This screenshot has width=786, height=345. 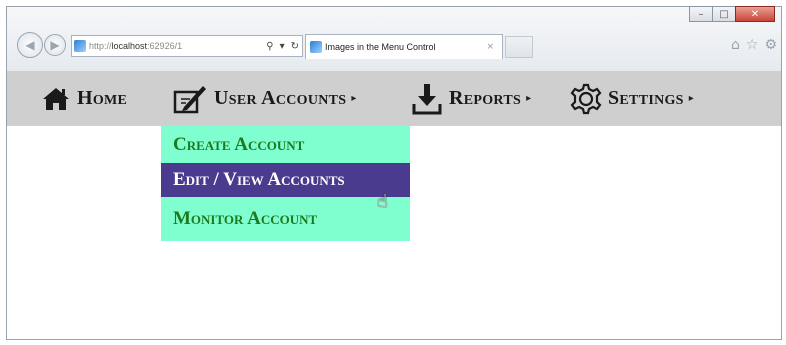 What do you see at coordinates (380, 47) in the screenshot?
I see `tab-title: Images in the Menu Control` at bounding box center [380, 47].